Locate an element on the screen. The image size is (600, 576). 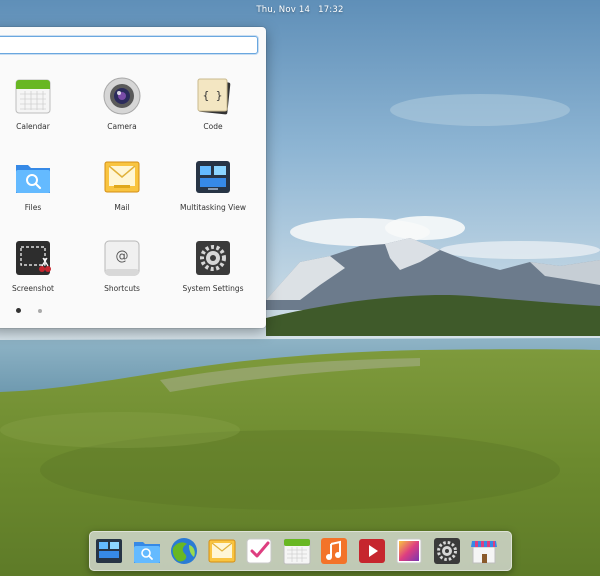
app-label: Code is located at coordinates (213, 126).